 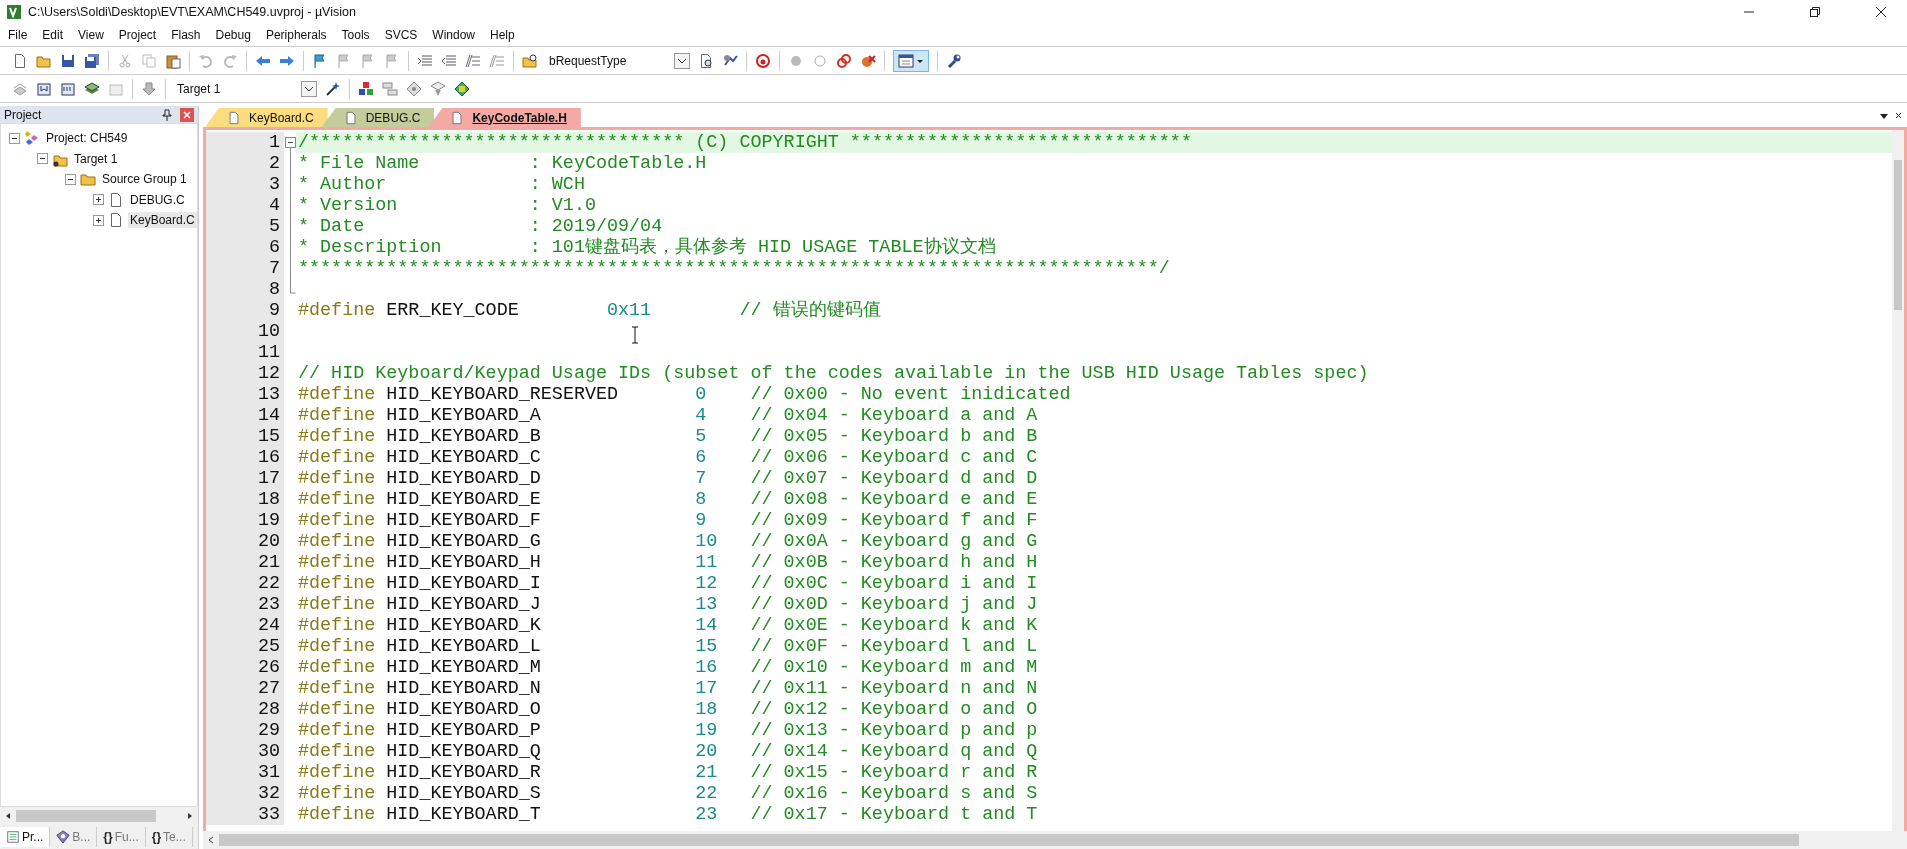 I want to click on build-icon, so click(x=44, y=88).